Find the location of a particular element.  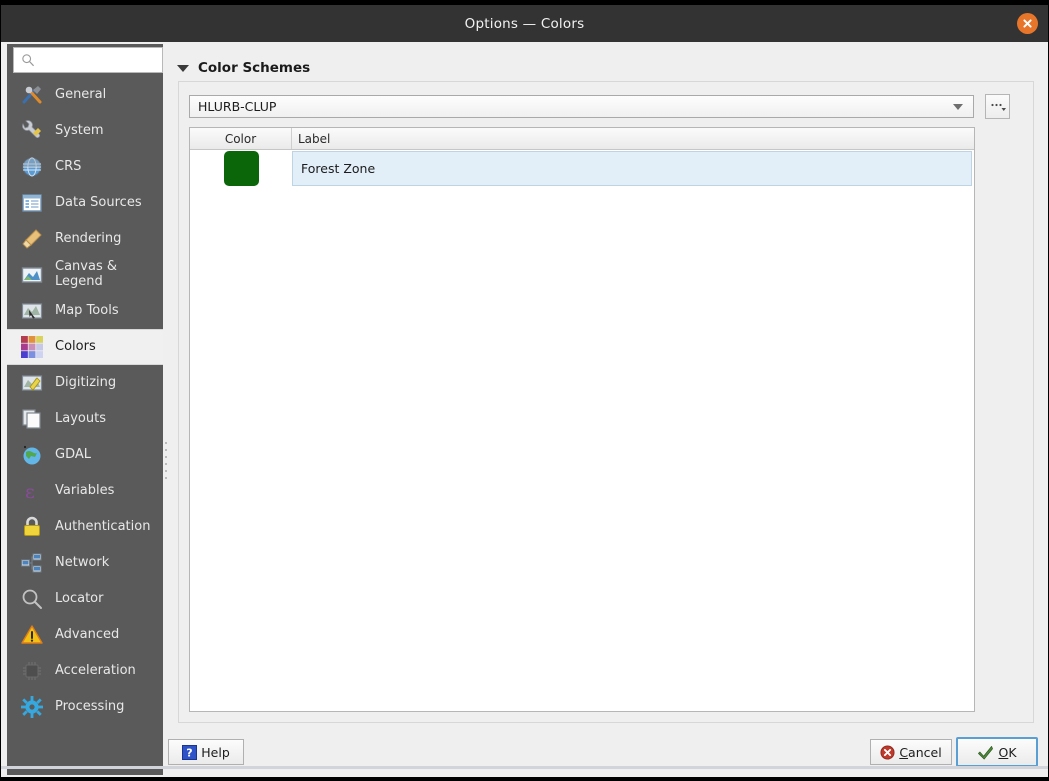

color-schemes-group-header: Color Schemes is located at coordinates (243, 68).